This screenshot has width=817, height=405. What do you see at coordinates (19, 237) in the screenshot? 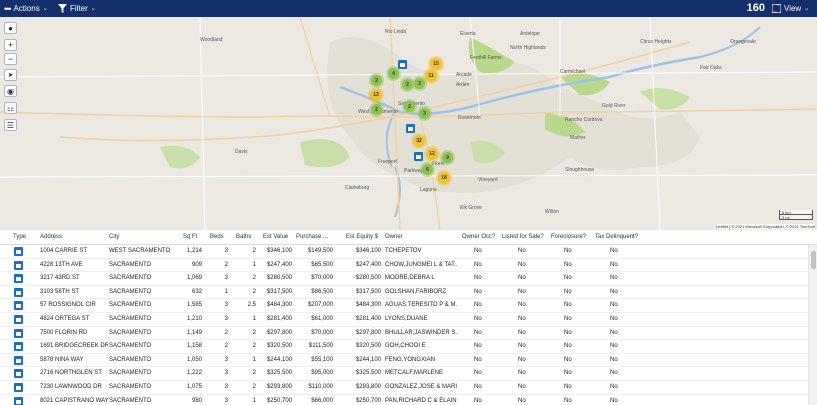
I see `col-header-type: Type` at bounding box center [19, 237].